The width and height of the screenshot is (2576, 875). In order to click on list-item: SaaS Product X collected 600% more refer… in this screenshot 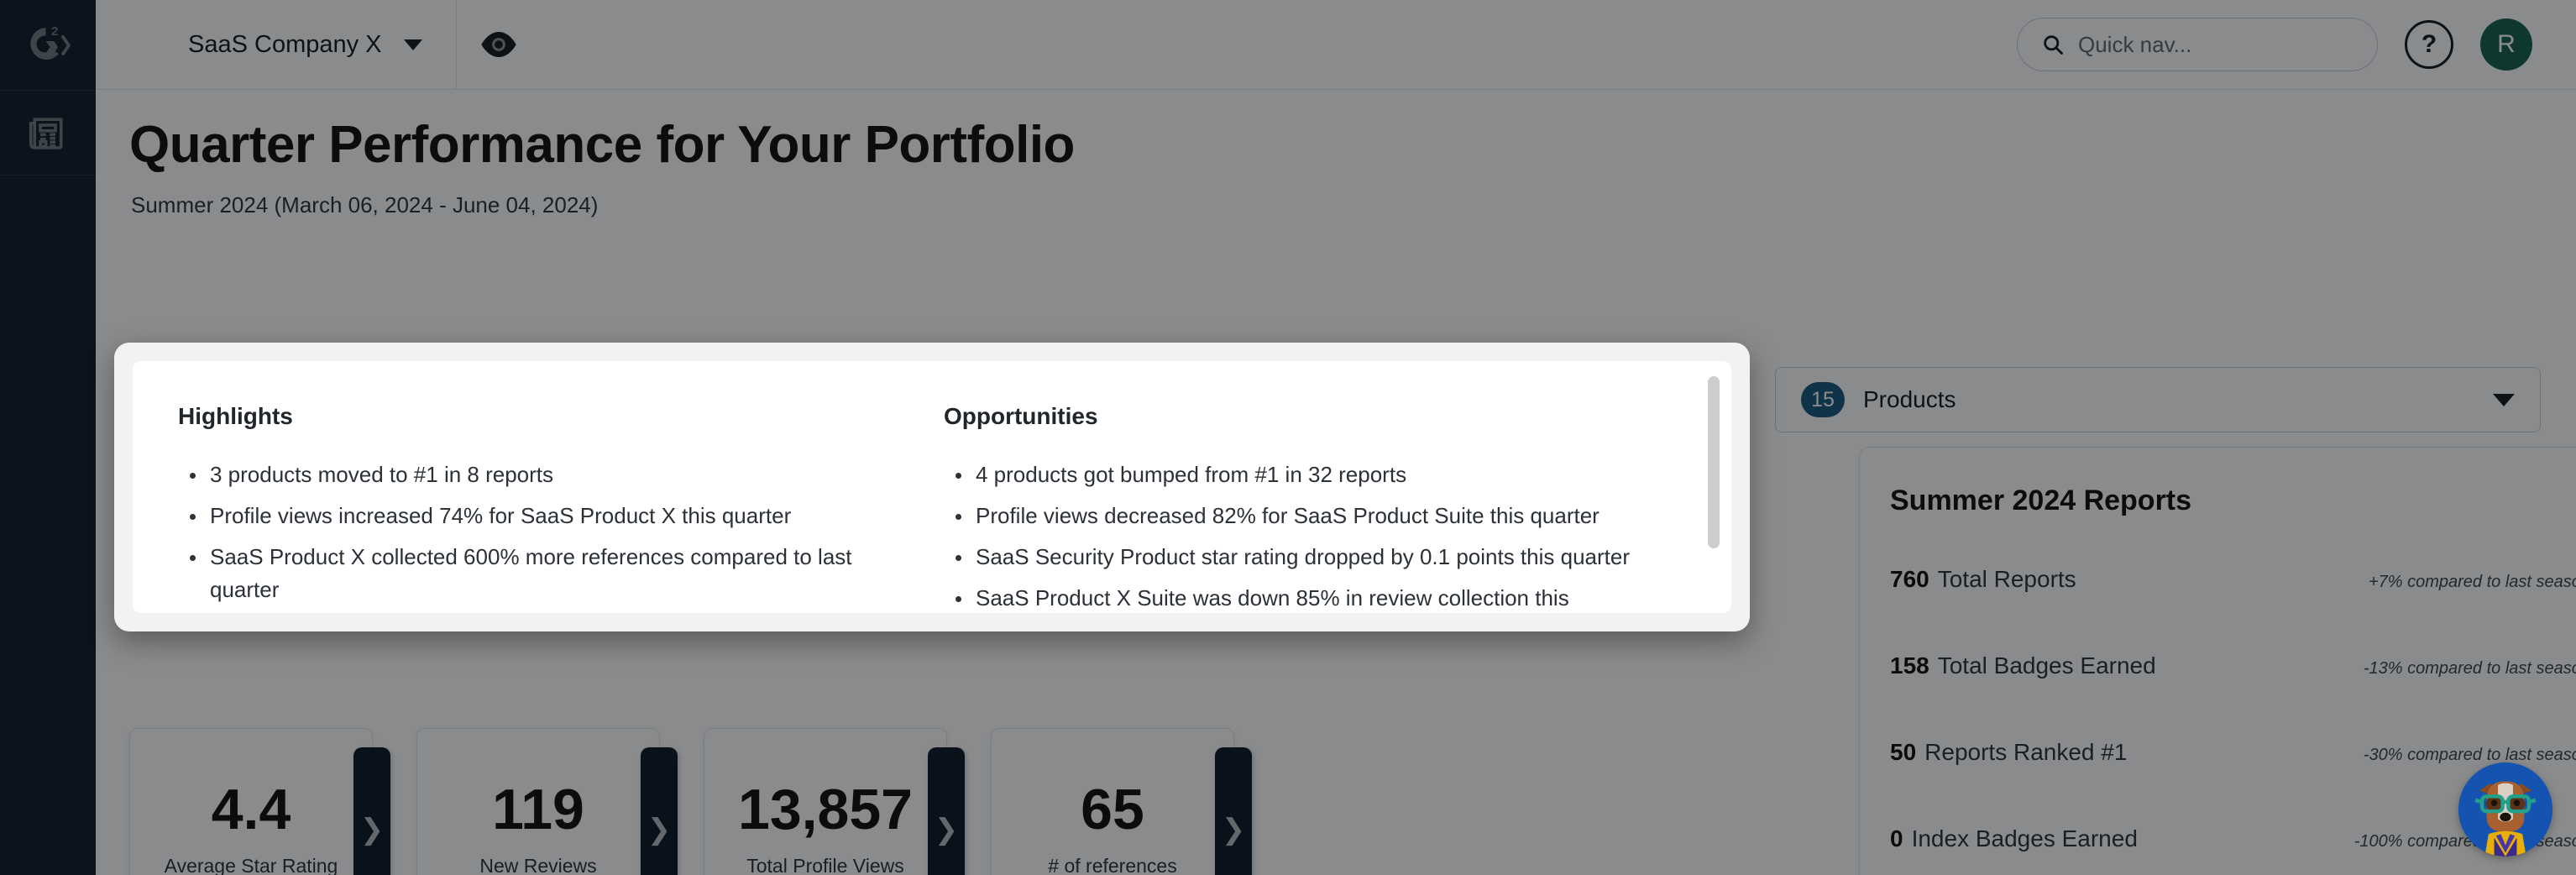, I will do `click(526, 573)`.